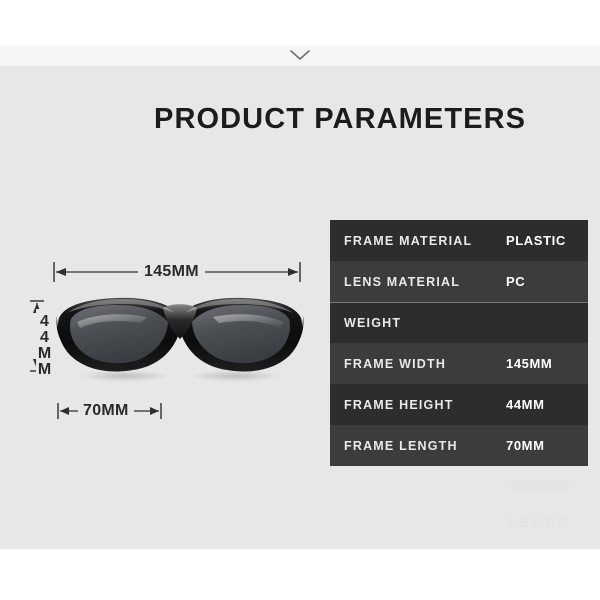  What do you see at coordinates (300, 23) in the screenshot?
I see `top-white-strip` at bounding box center [300, 23].